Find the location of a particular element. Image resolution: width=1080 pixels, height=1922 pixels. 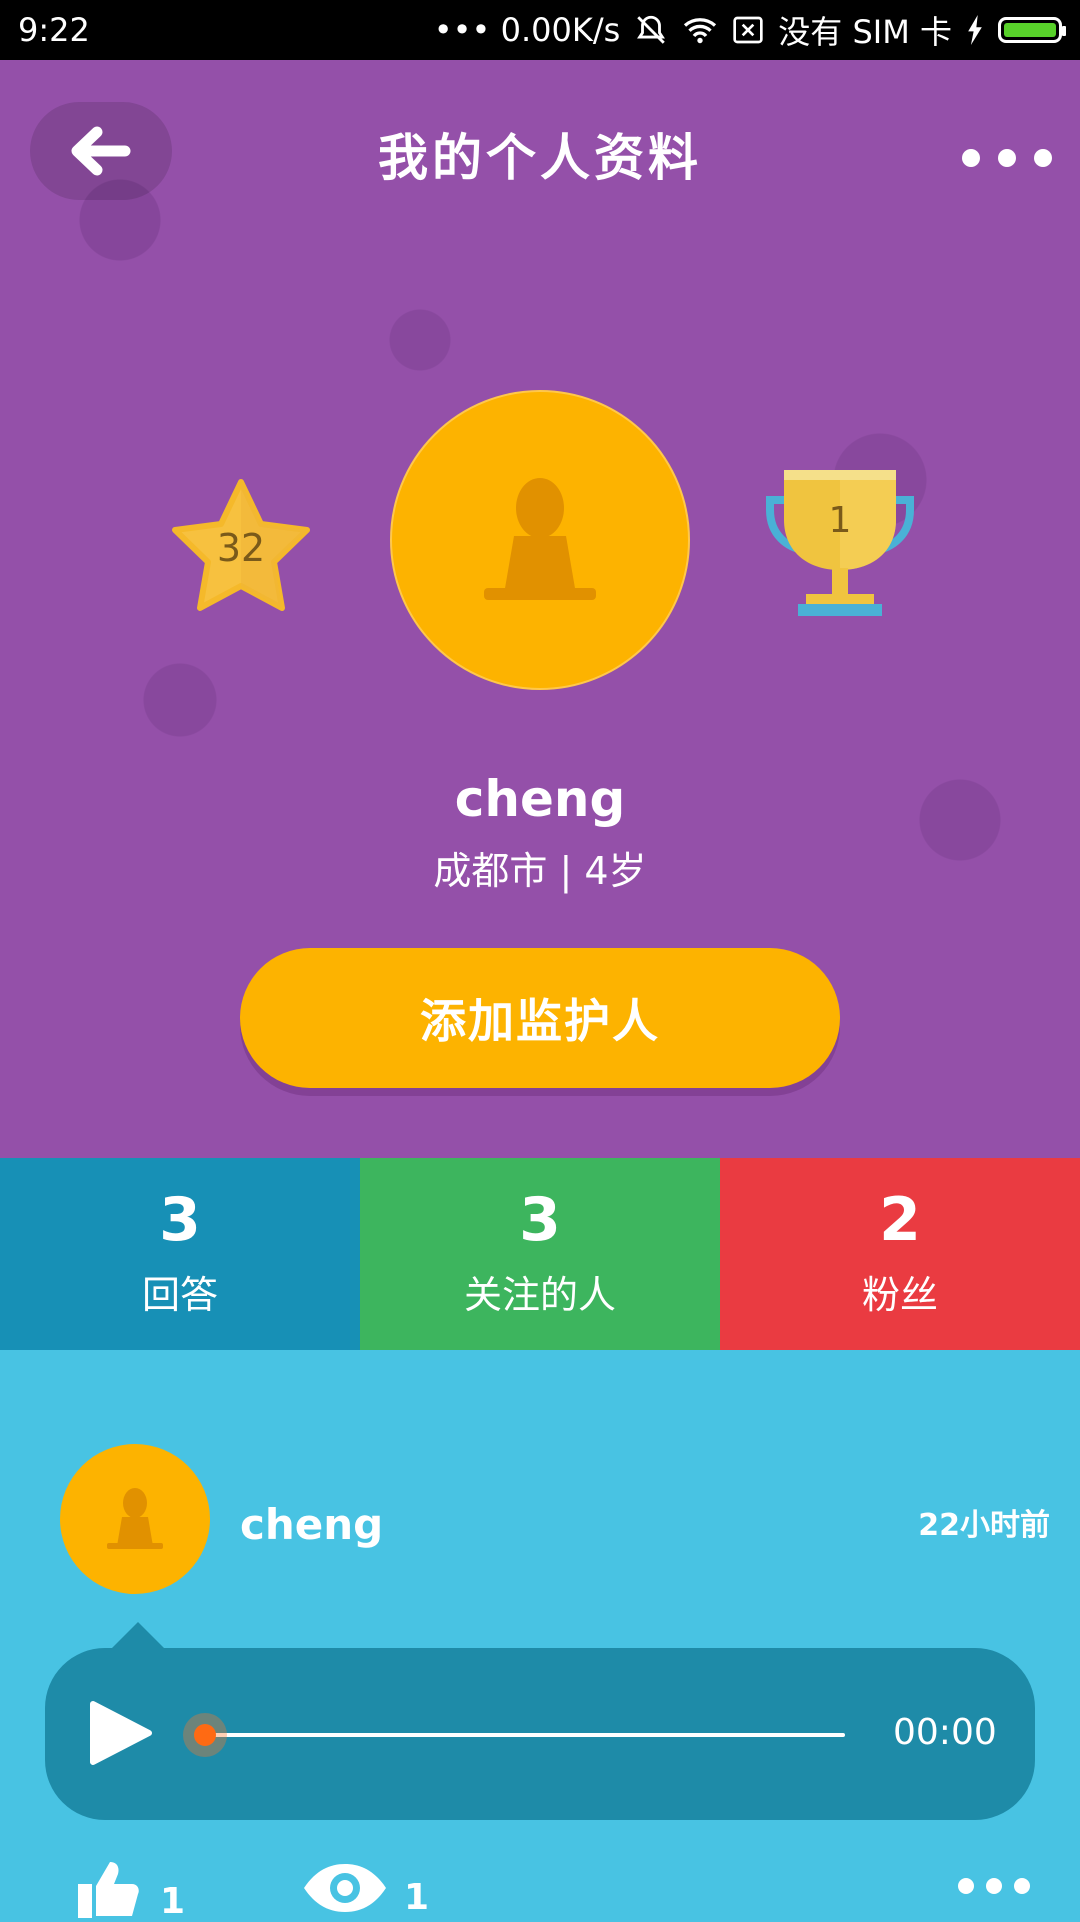

stats-bar: 3 回答 3 关注的人 2 粉丝 is located at coordinates (540, 1254).